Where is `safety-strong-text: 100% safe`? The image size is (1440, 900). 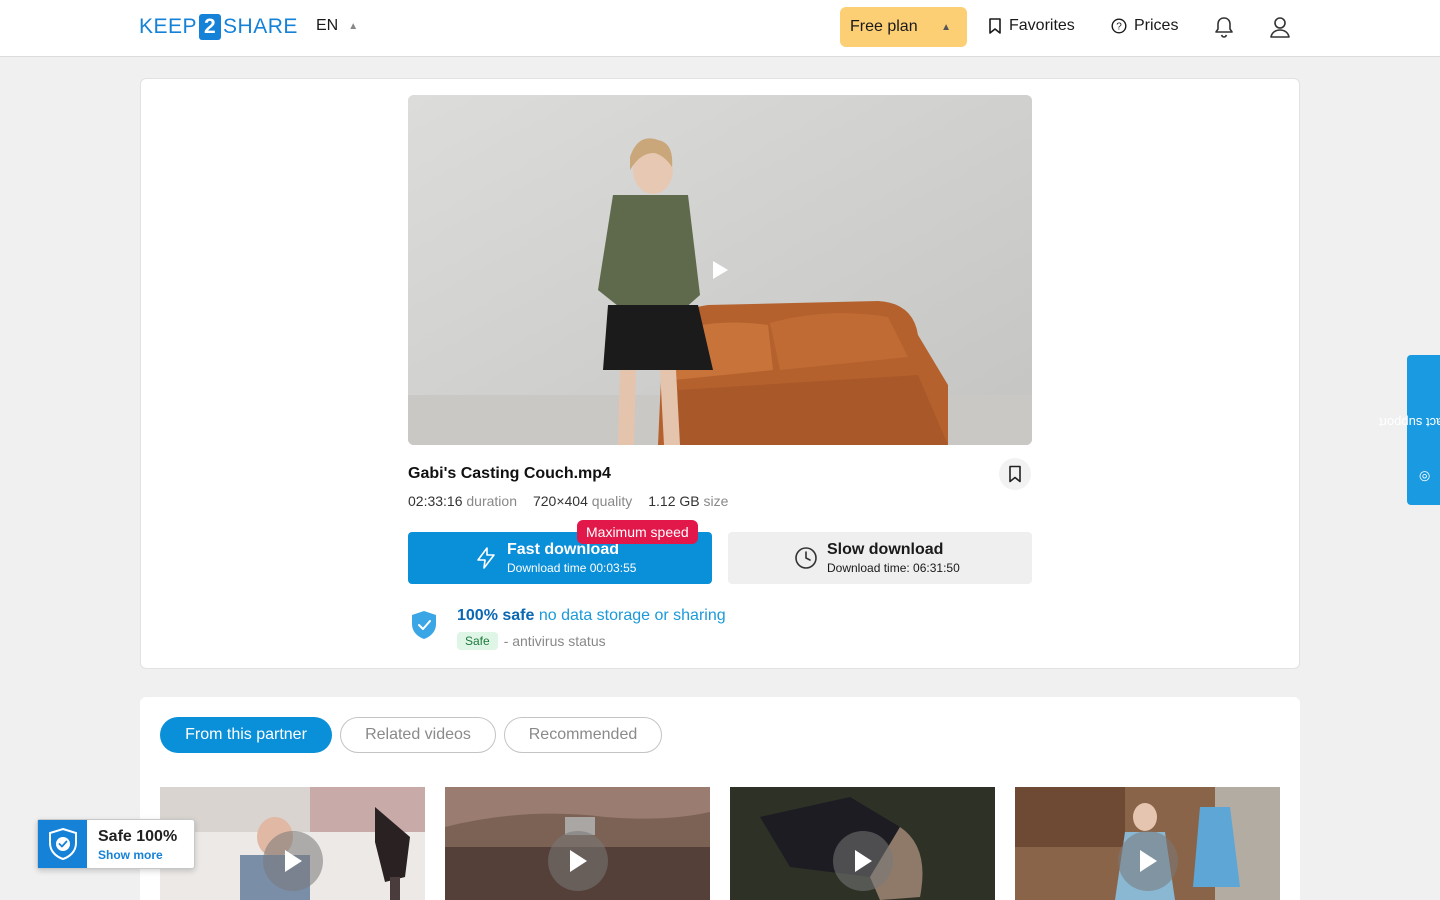
safety-strong-text: 100% safe is located at coordinates (496, 615).